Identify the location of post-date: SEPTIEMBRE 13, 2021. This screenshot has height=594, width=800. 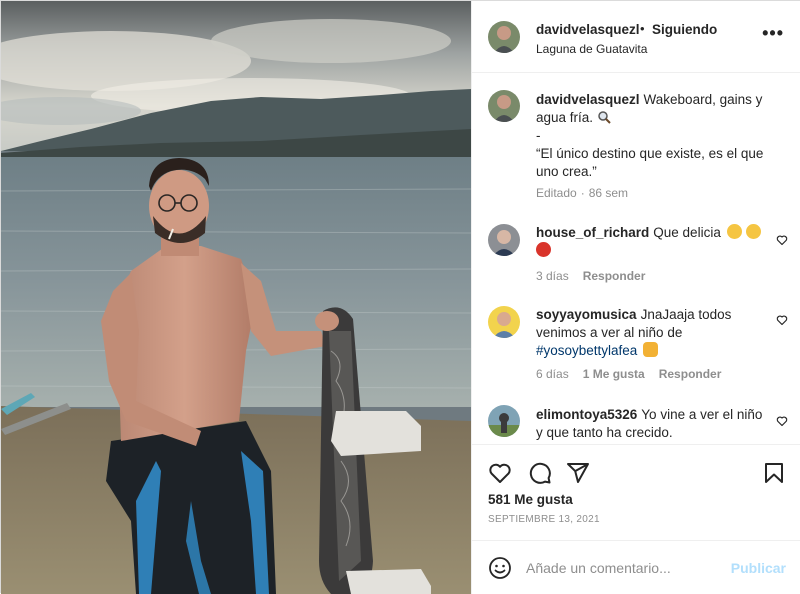
(544, 519).